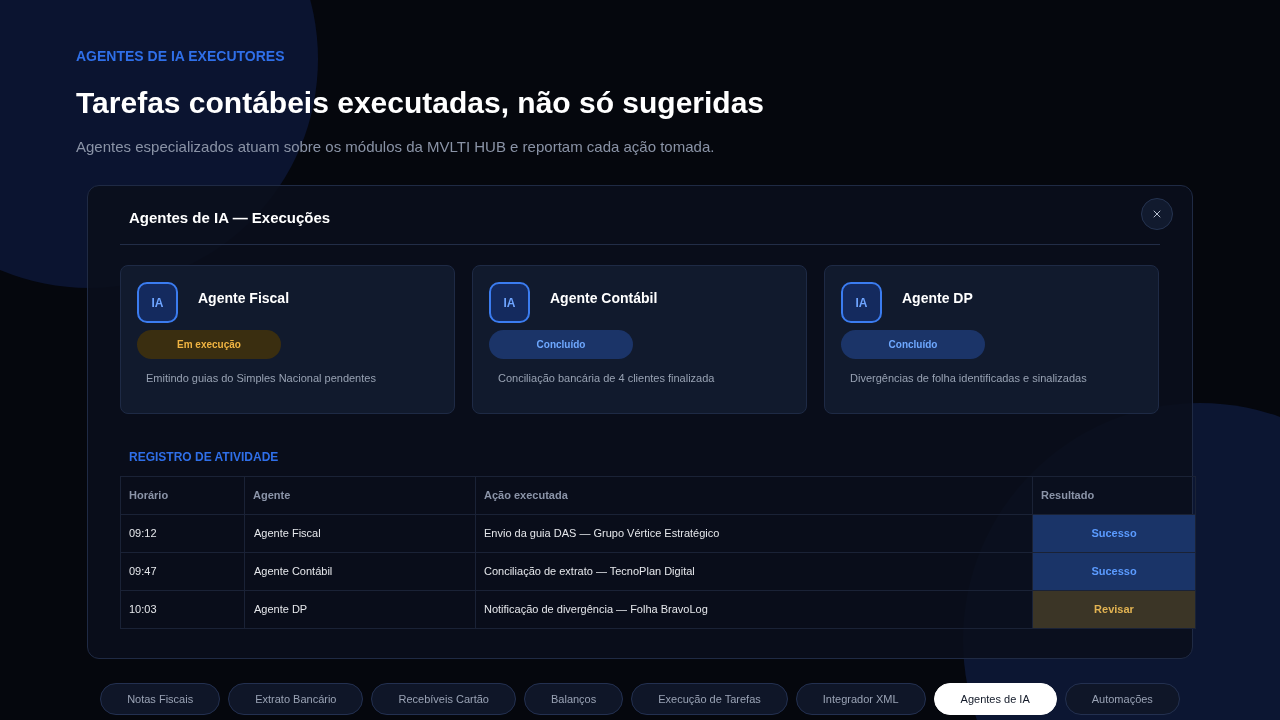 This screenshot has height=720, width=1280. I want to click on column-header: Resultado, so click(1114, 495).